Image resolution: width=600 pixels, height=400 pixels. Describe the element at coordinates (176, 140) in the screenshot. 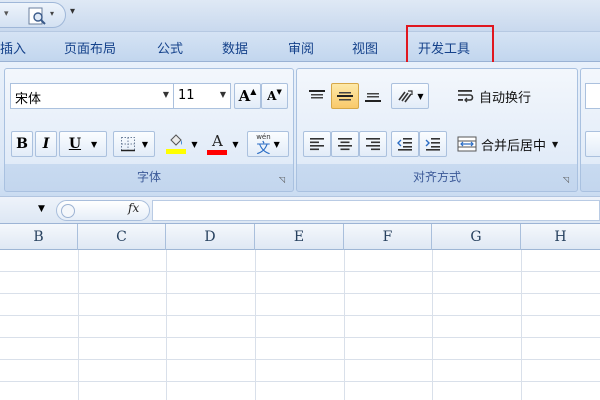

I see `paint-bucket-icon` at that location.